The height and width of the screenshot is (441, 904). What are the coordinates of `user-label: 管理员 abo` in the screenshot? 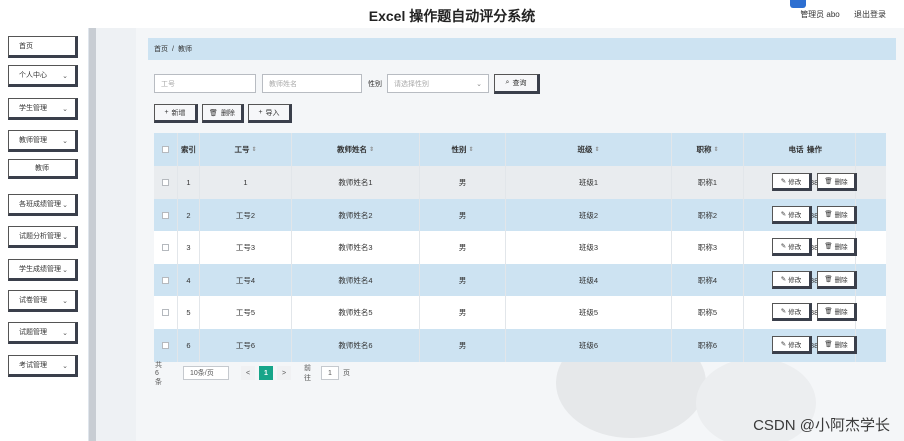 It's located at (820, 14).